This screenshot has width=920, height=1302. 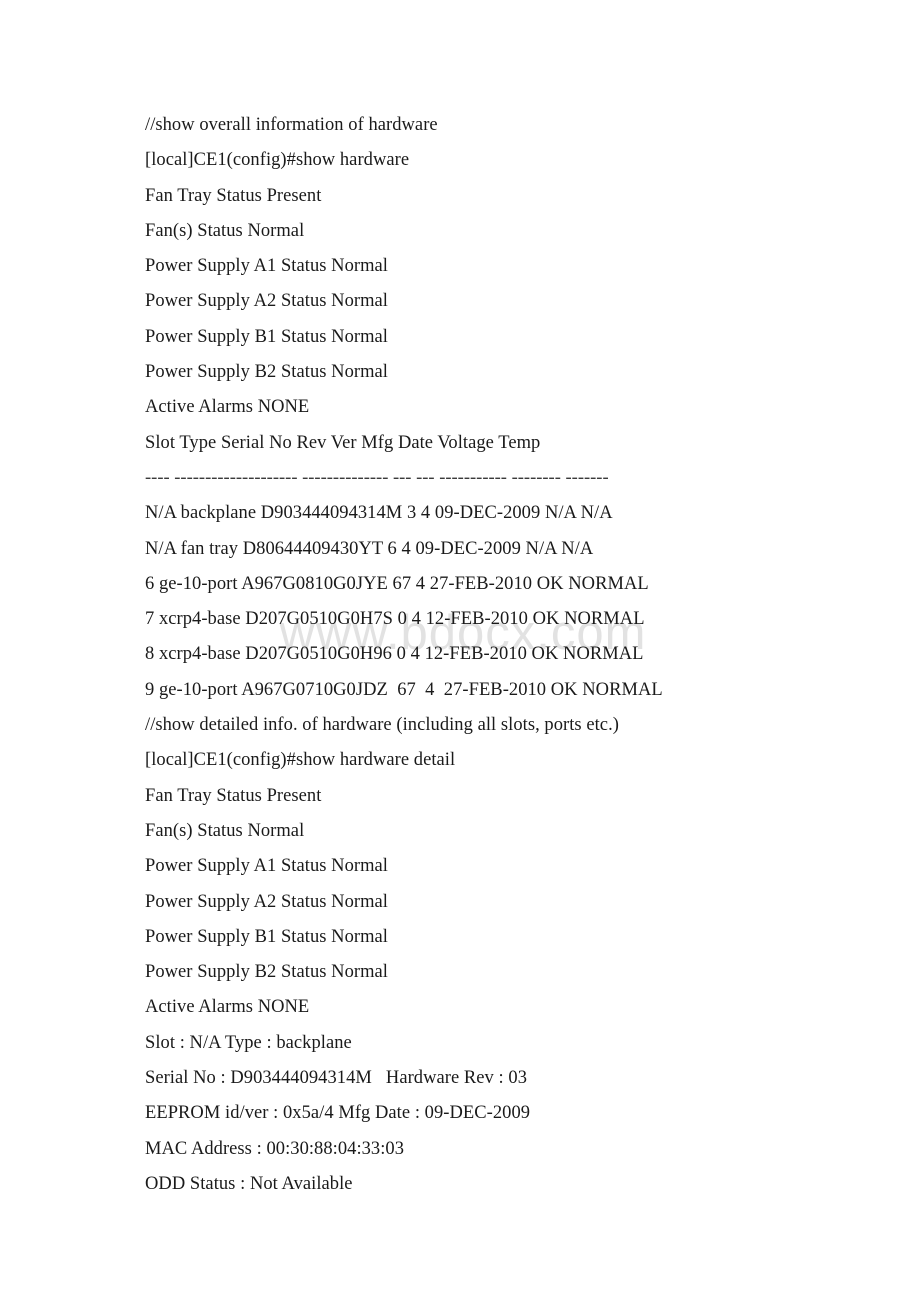 I want to click on doc-line-active-alarms-2: Active Alarms NONE, so click(x=227, y=1007).